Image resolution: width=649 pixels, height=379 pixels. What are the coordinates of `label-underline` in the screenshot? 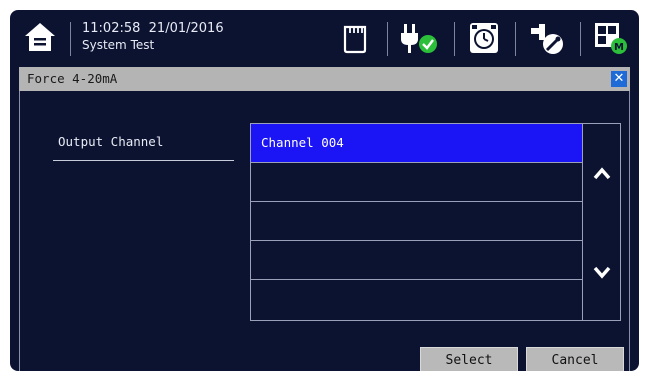 It's located at (143, 160).